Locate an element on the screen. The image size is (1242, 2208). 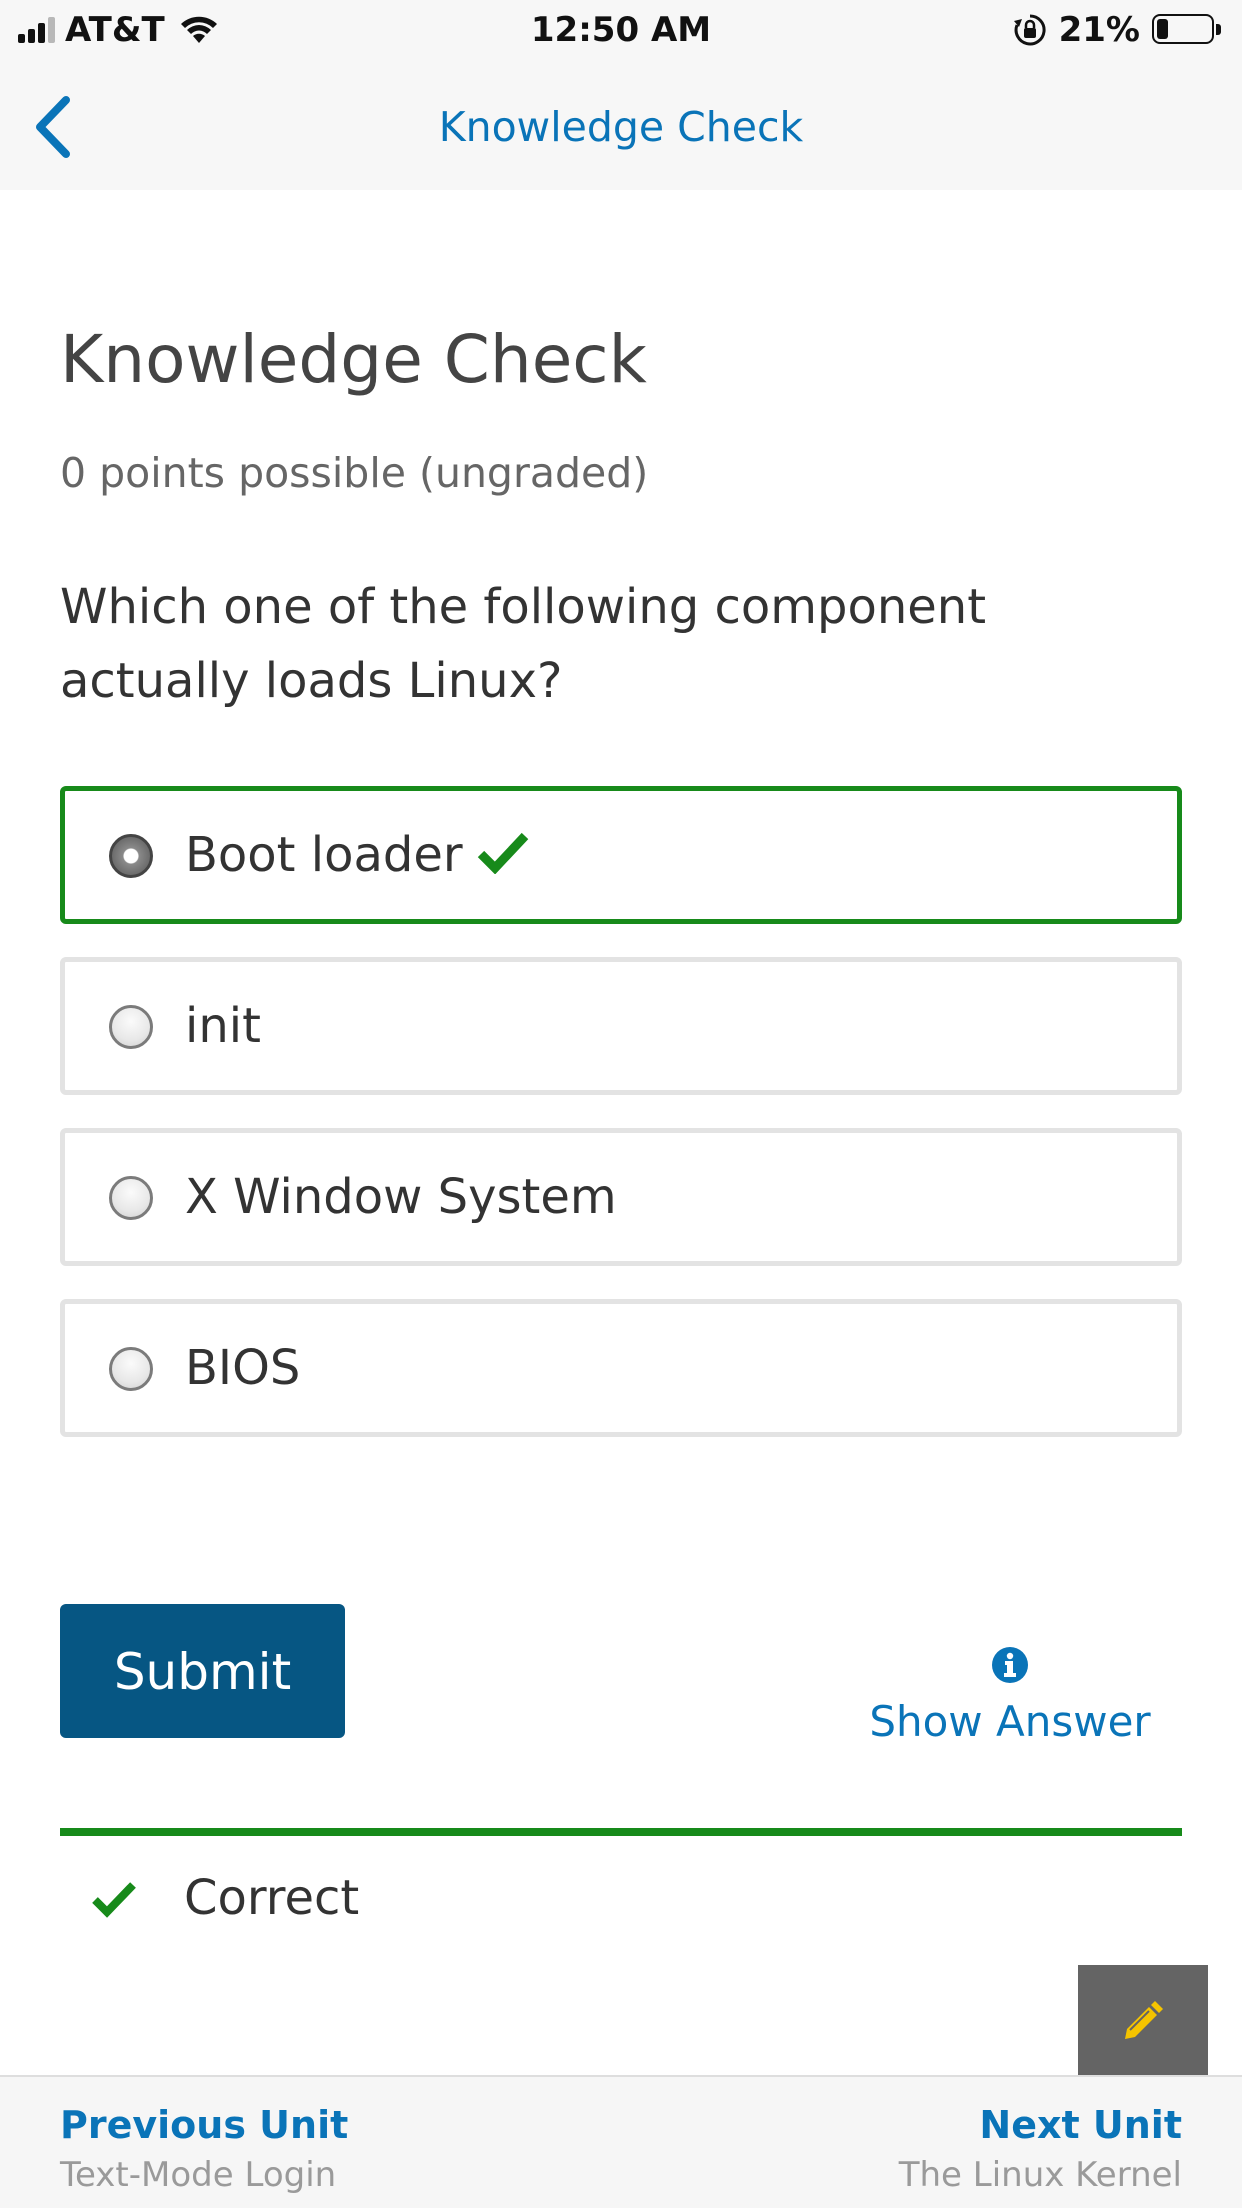
next-unit-link: Next Unit The Linux Kernel is located at coordinates (1040, 2149).